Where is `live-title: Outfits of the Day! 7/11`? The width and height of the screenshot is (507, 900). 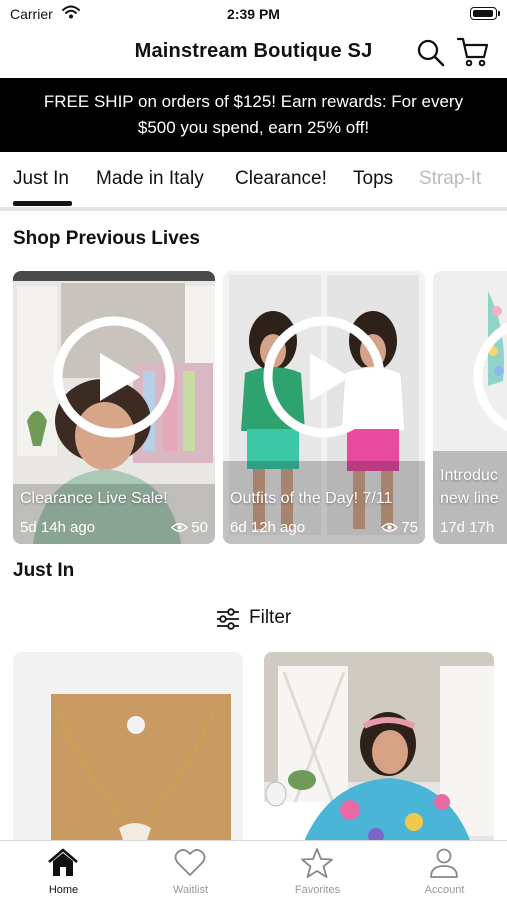
live-title: Outfits of the Day! 7/11 is located at coordinates (311, 498).